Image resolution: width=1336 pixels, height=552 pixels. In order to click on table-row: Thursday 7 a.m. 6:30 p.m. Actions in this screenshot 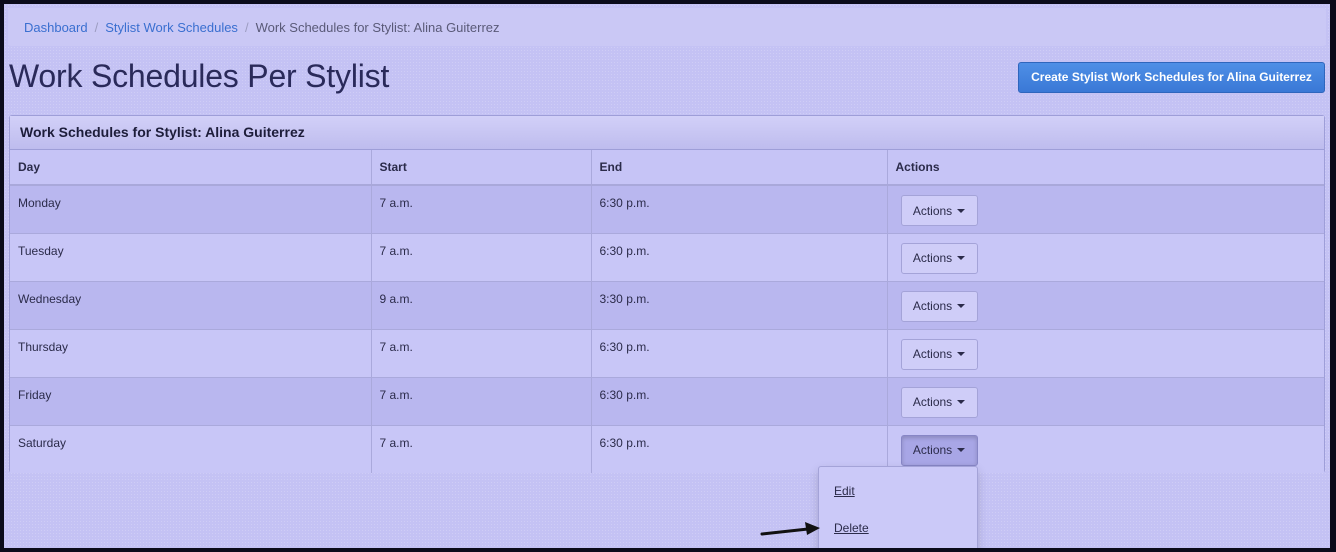, I will do `click(667, 352)`.